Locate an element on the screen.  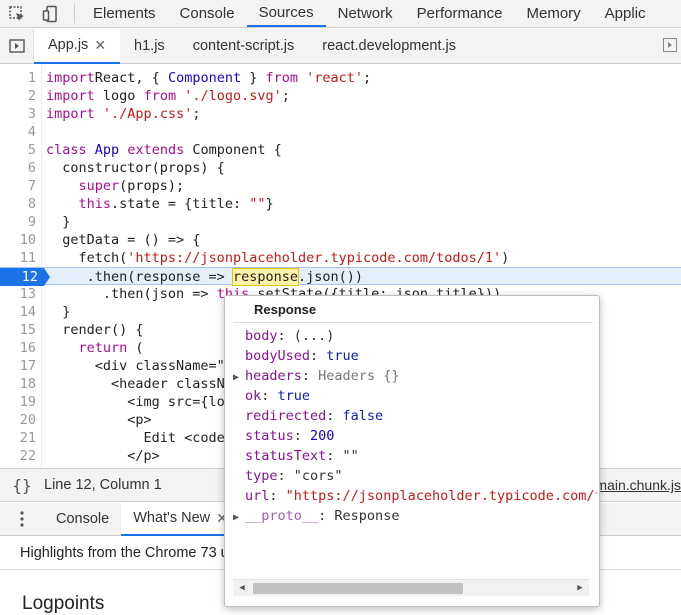
code-token: ( is located at coordinates (135, 348).